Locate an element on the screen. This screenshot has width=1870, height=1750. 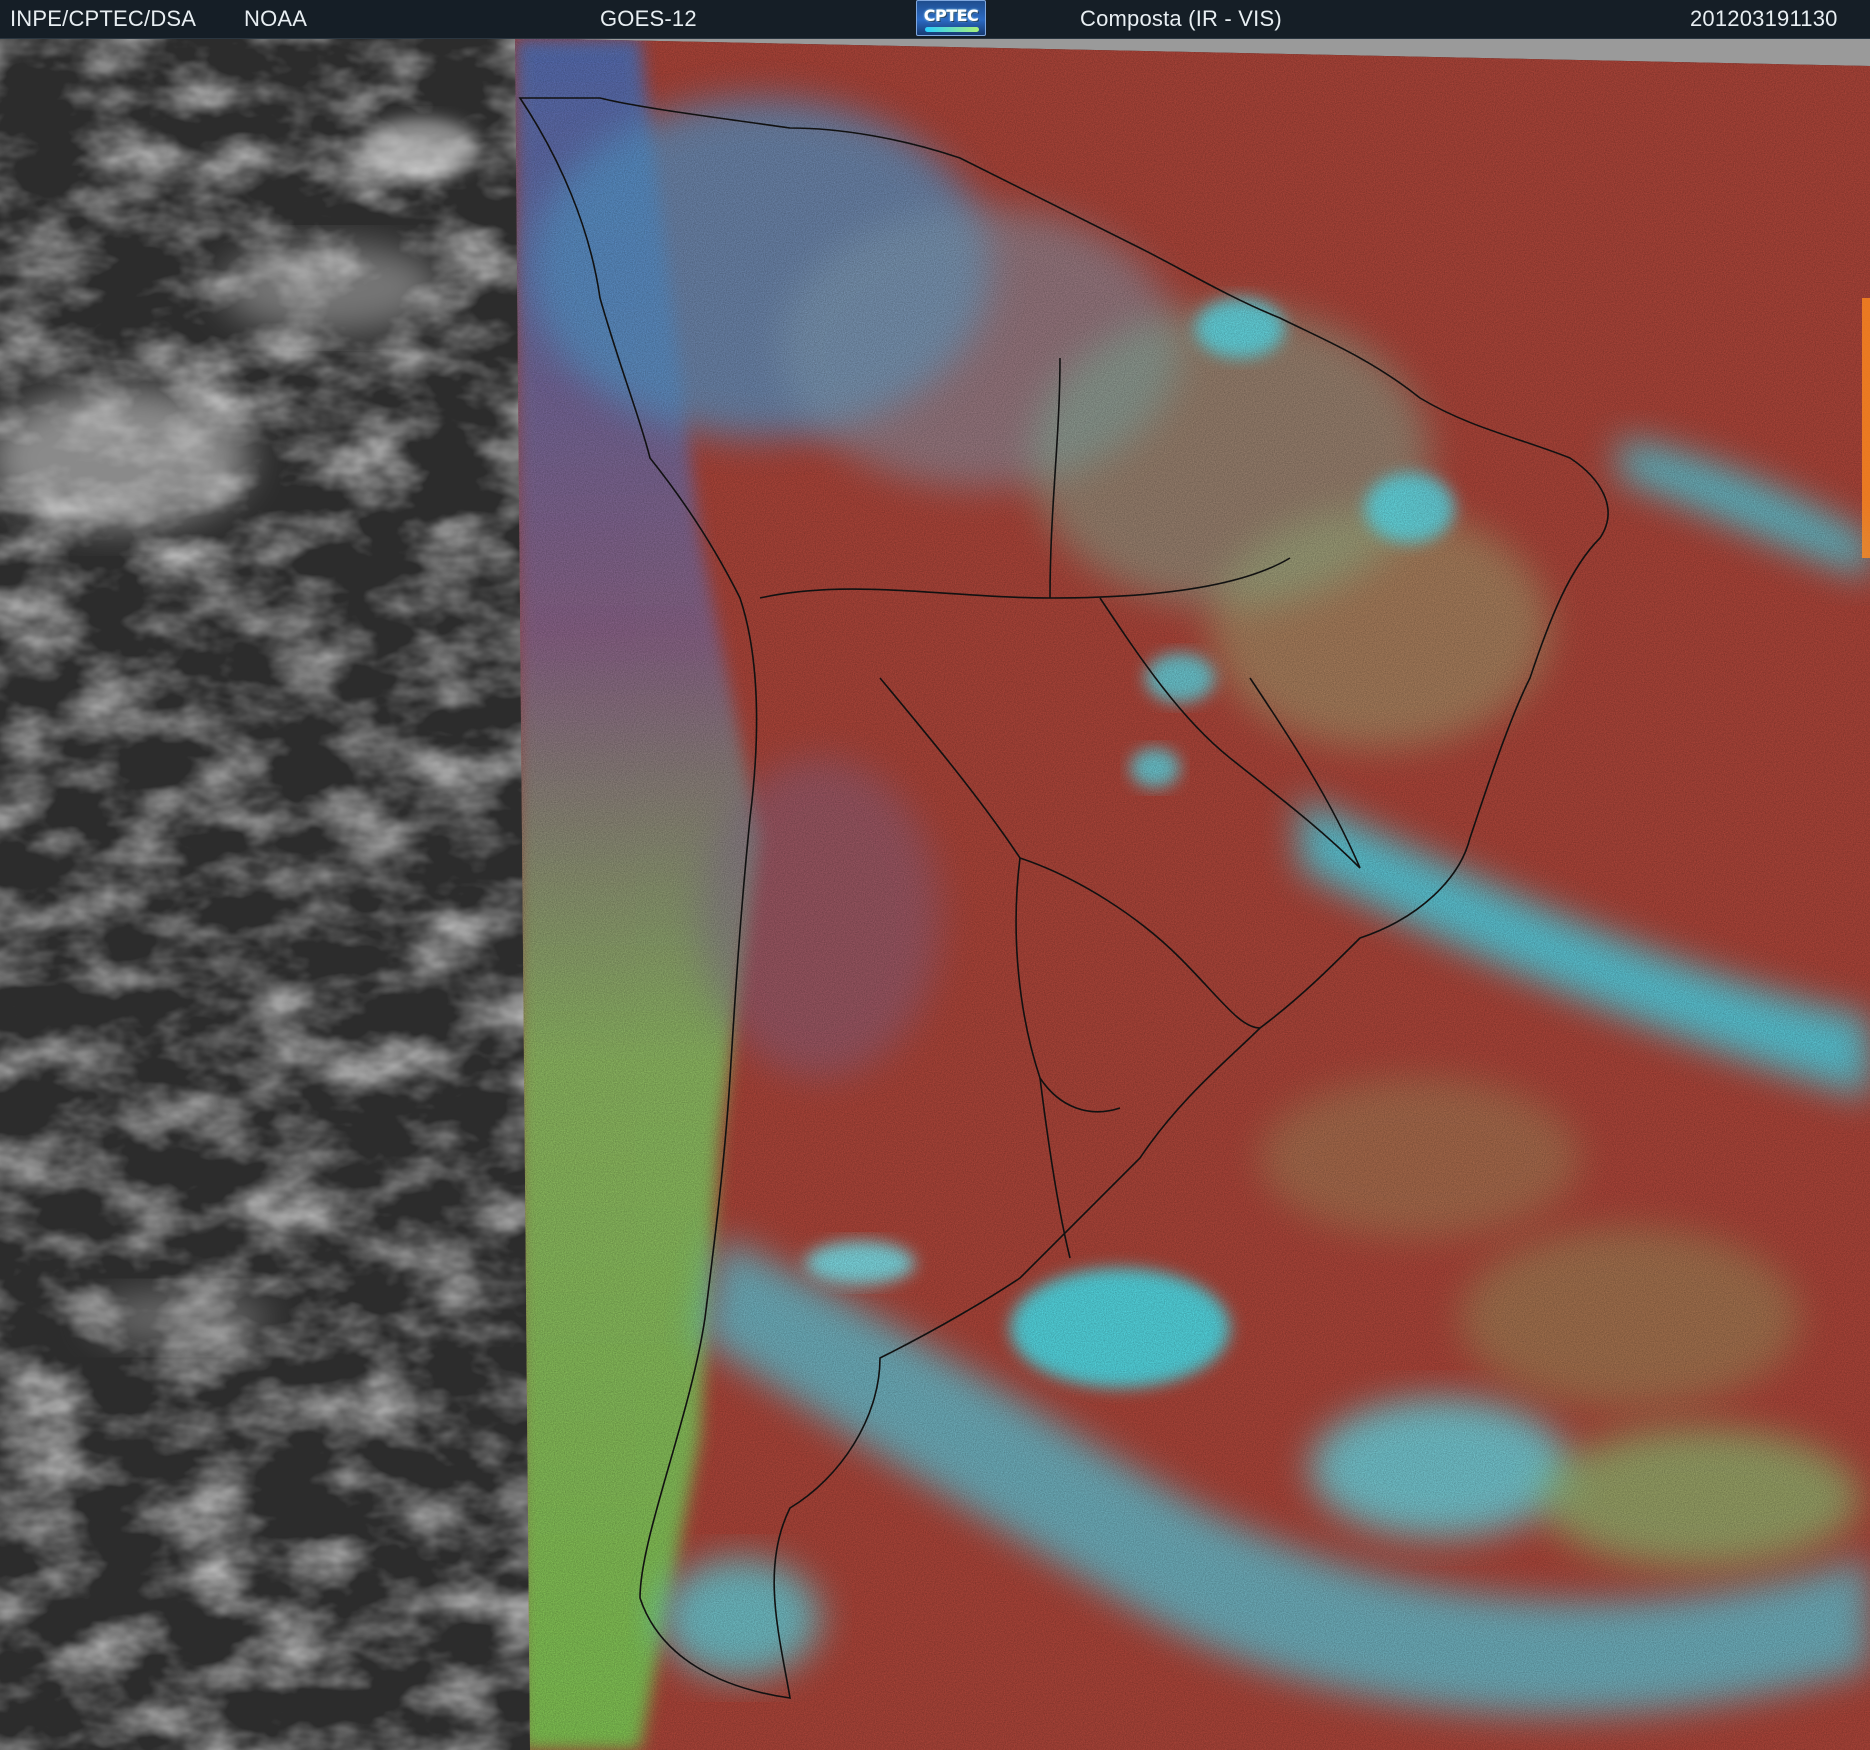
cptec-logo: CPTEC is located at coordinates (951, 18).